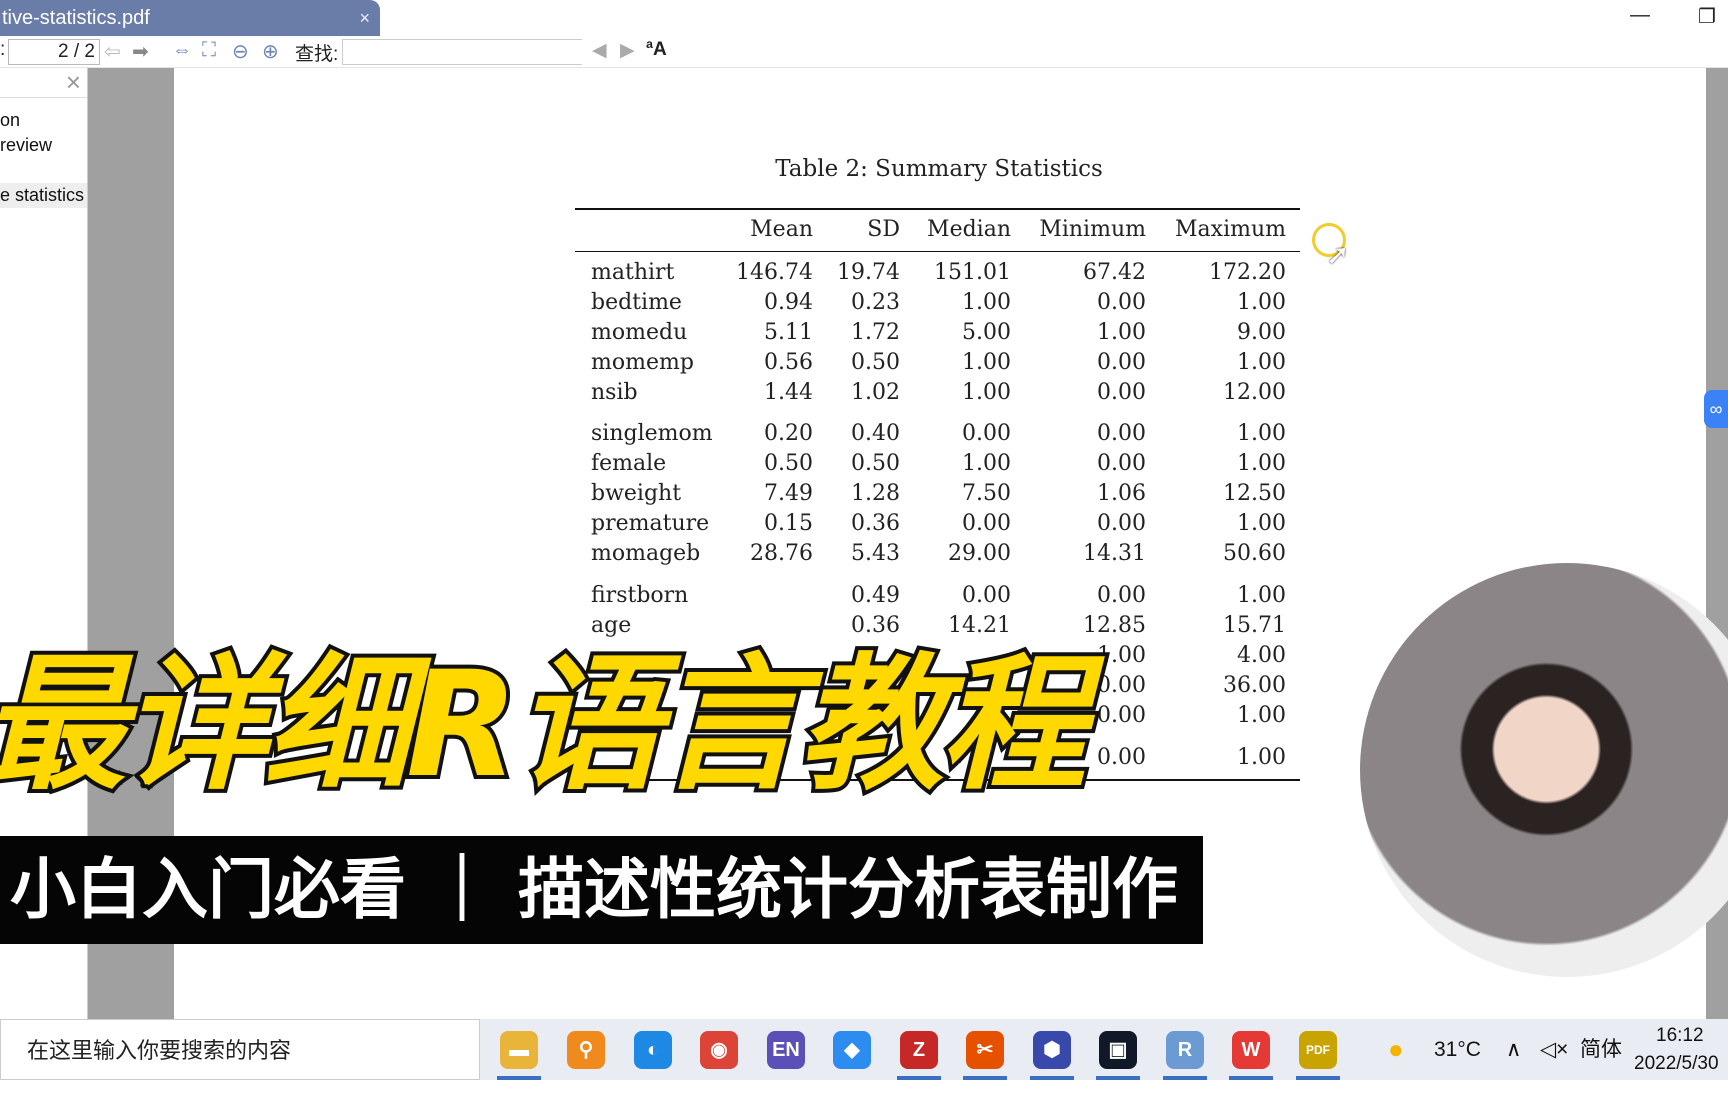 The image size is (1728, 1094). I want to click on column-header: Minimum, so click(1092, 229).